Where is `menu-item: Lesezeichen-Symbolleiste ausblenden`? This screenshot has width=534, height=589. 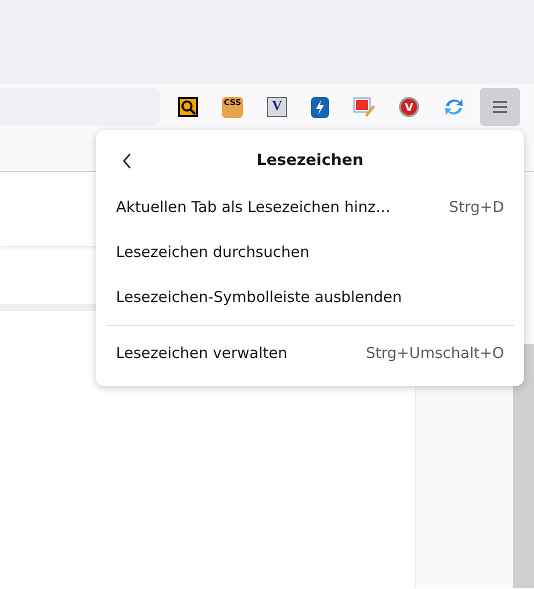
menu-item: Lesezeichen-Symbolleiste ausblenden is located at coordinates (310, 297).